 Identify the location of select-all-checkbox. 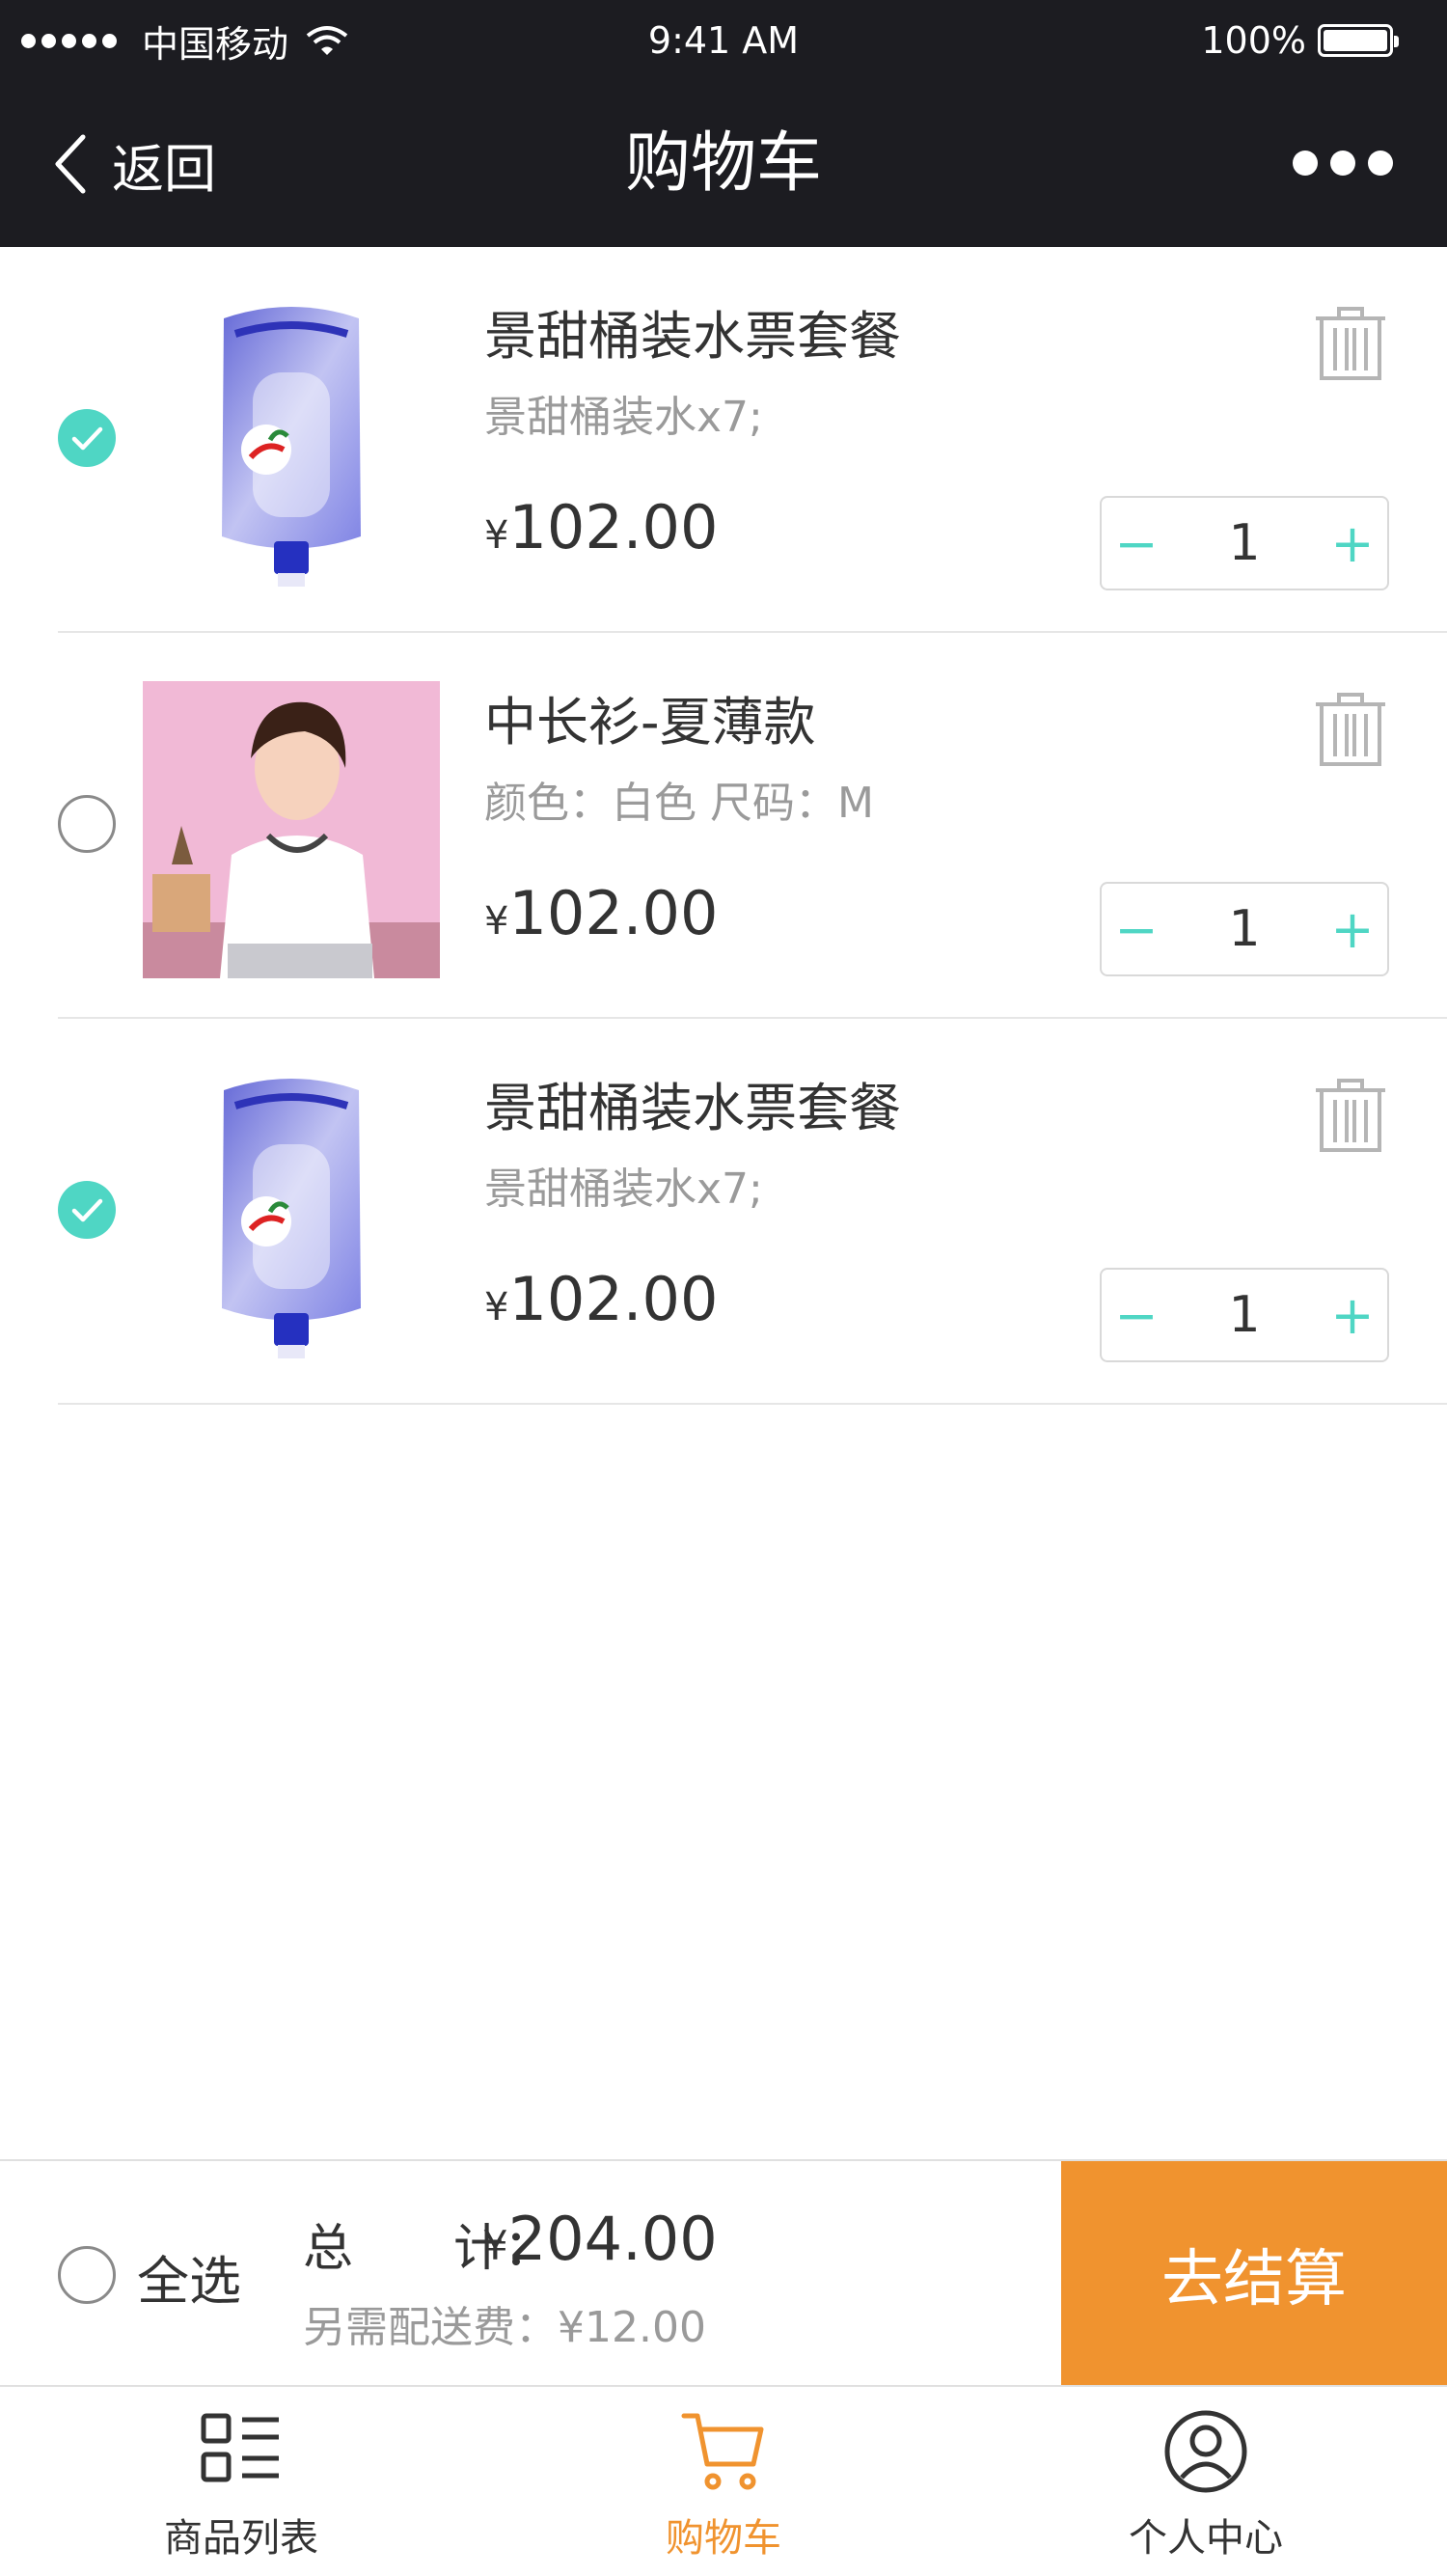
(87, 2275).